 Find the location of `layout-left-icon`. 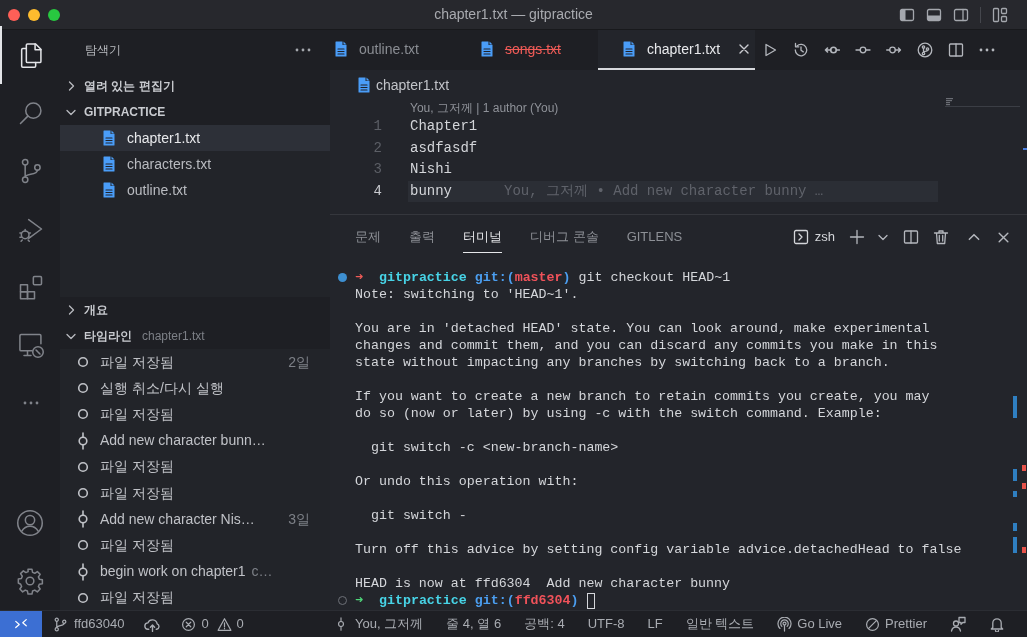

layout-left-icon is located at coordinates (907, 14).